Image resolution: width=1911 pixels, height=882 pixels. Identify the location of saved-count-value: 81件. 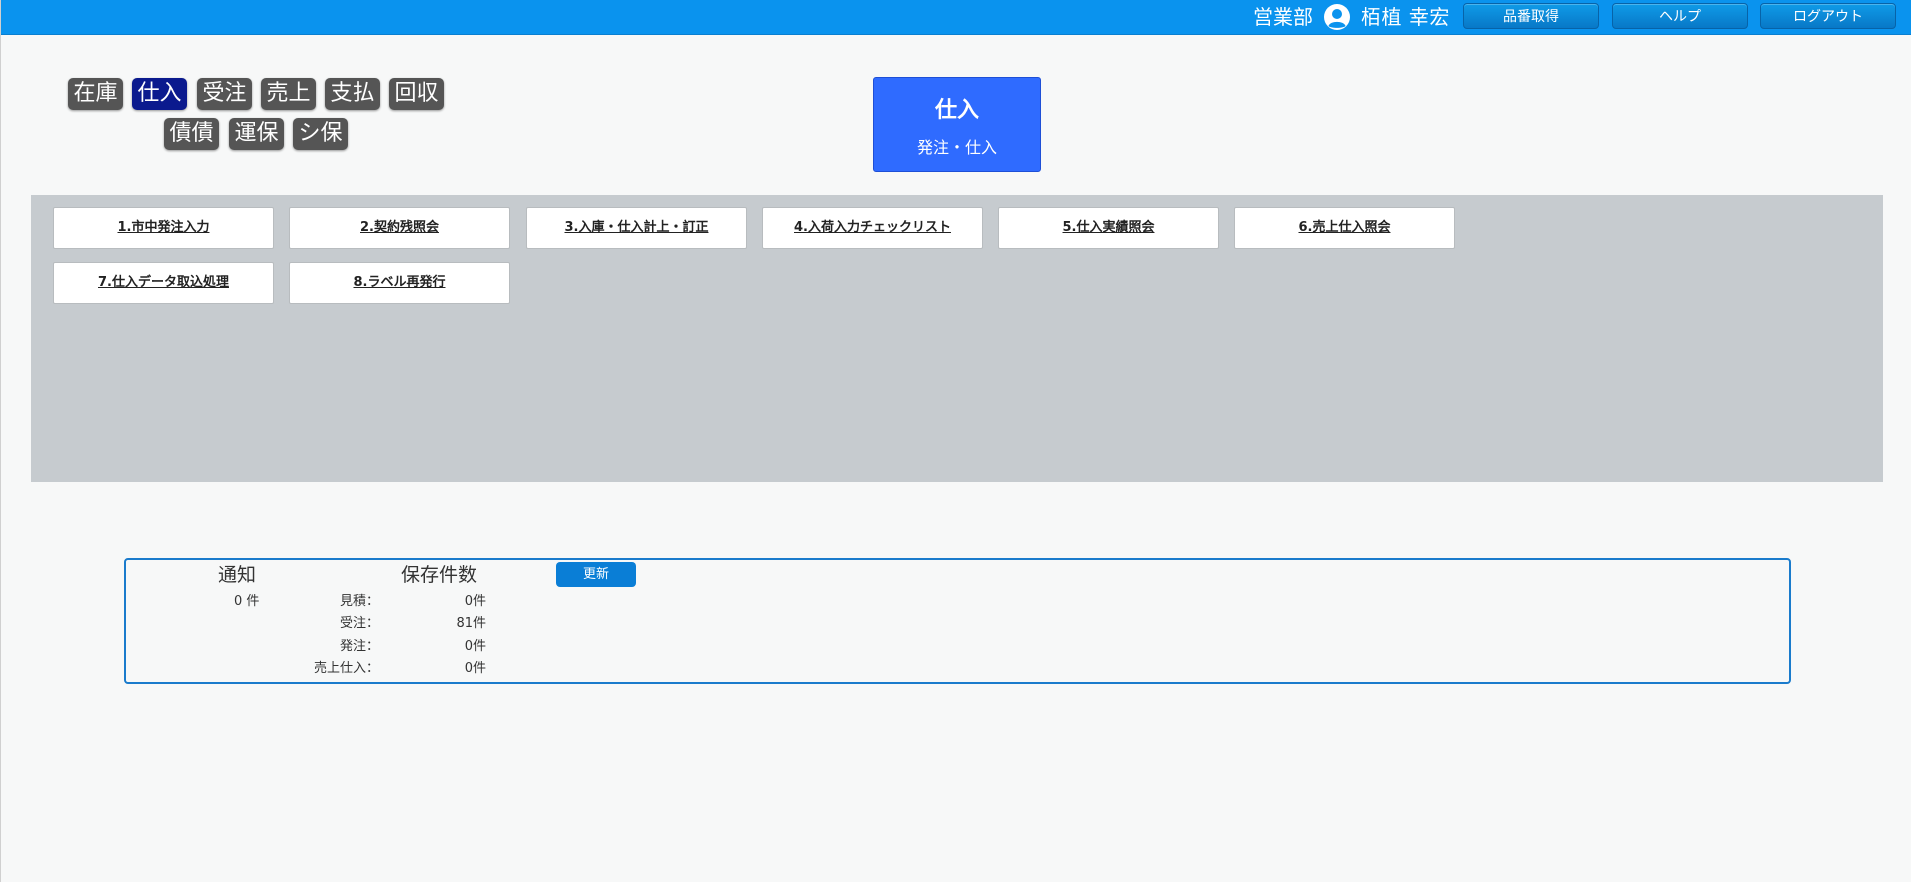
(471, 623).